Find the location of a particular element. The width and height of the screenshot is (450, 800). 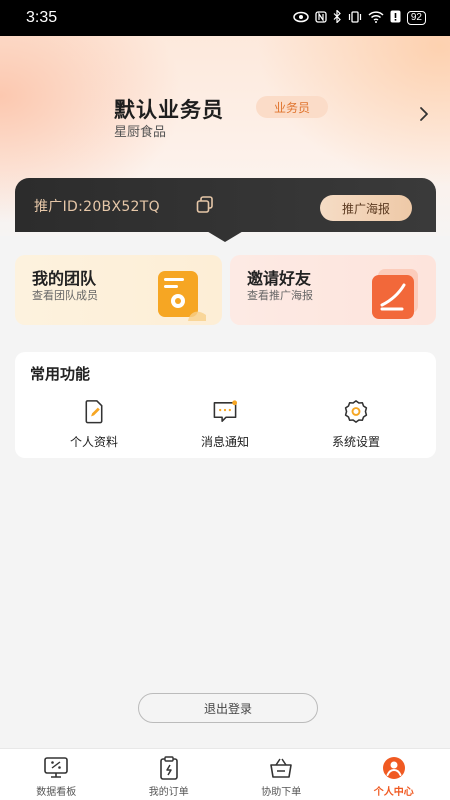

function-messages: 消息通知 is located at coordinates (225, 424).